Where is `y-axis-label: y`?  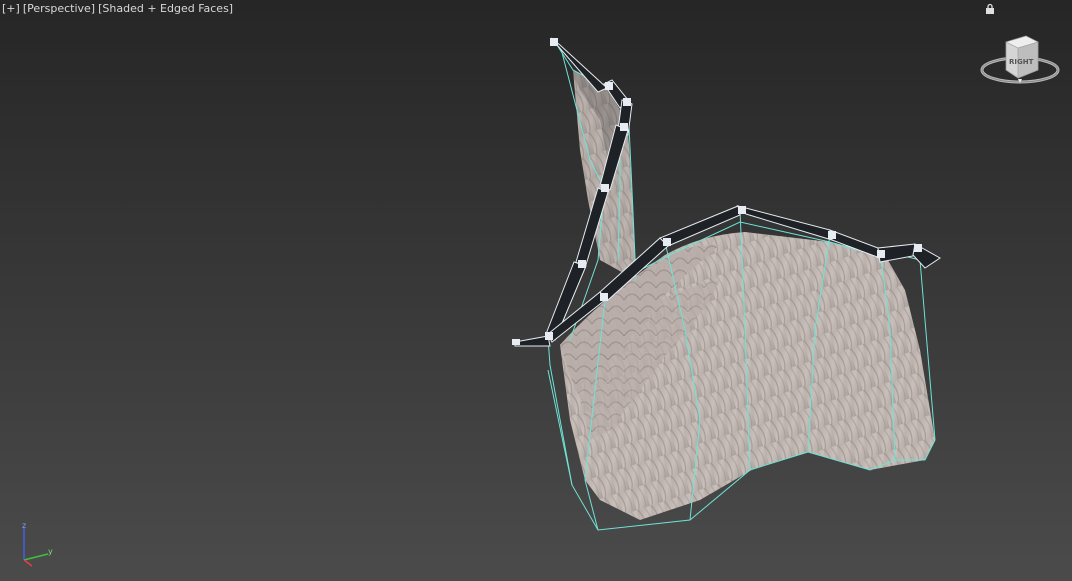
y-axis-label: y is located at coordinates (50, 551).